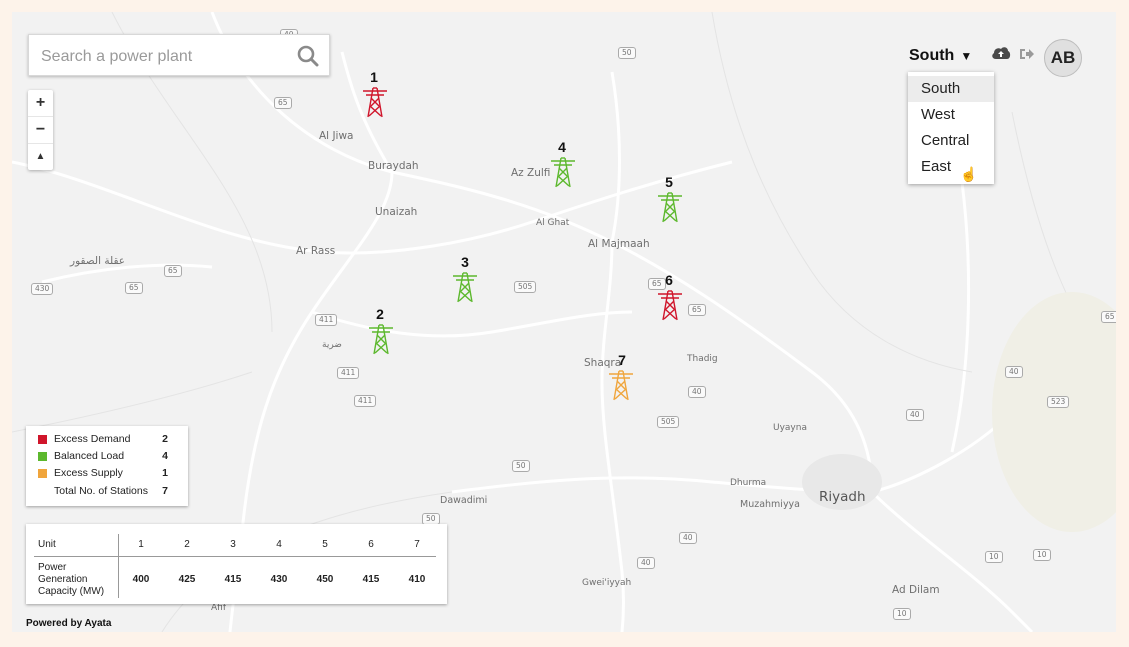  Describe the element at coordinates (88, 473) in the screenshot. I see `legend-label: Excess Supply` at that location.